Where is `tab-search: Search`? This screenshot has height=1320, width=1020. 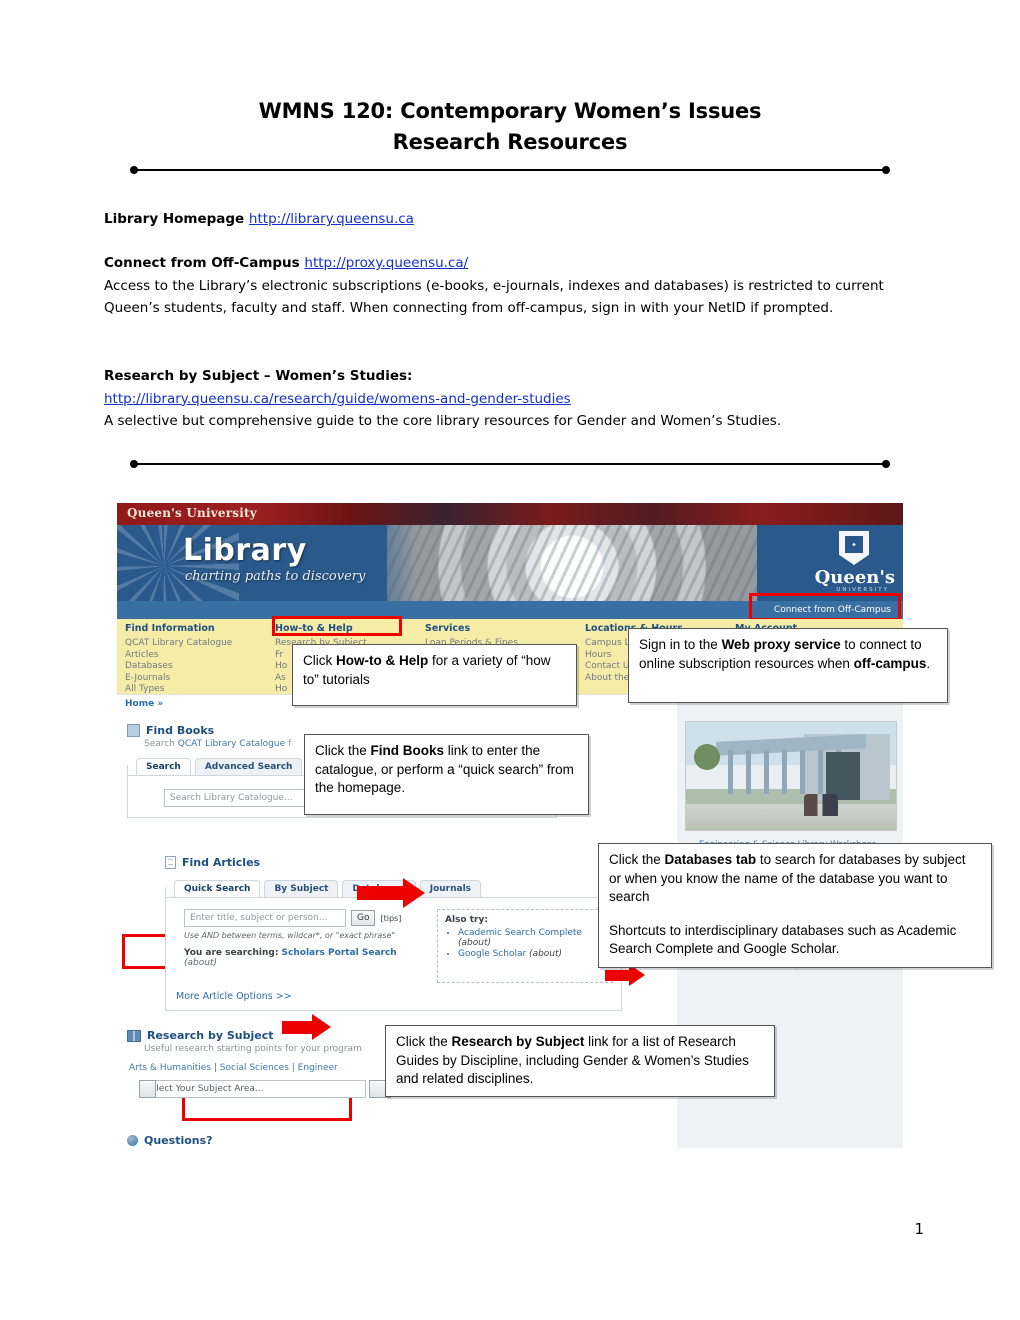 tab-search: Search is located at coordinates (163, 766).